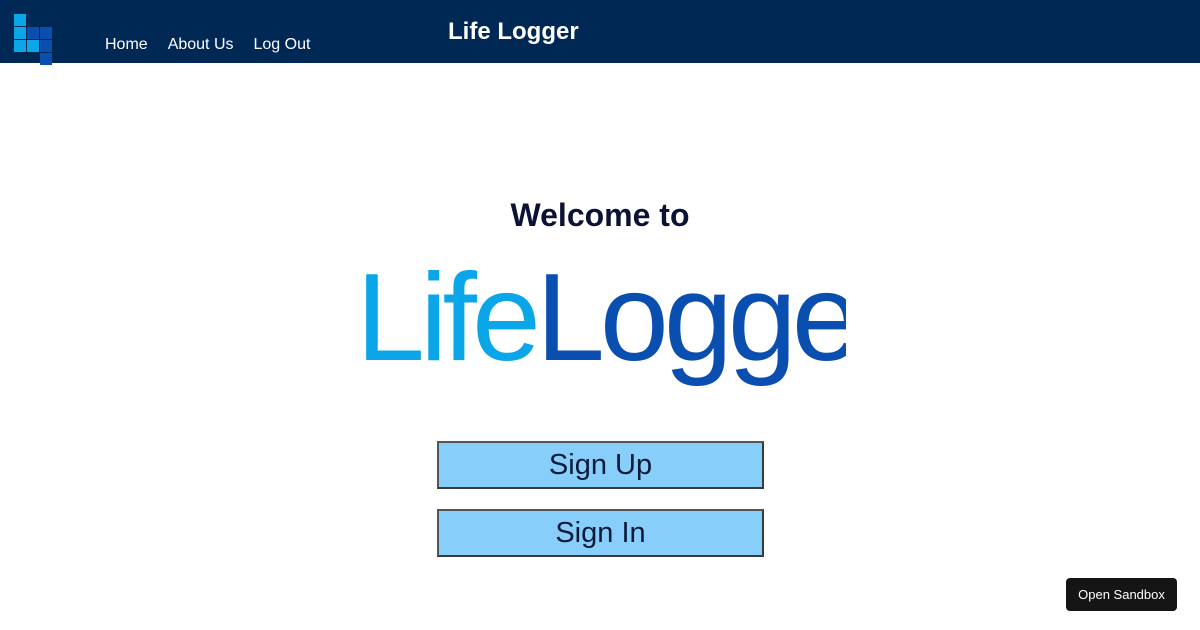 This screenshot has width=1200, height=630. What do you see at coordinates (126, 45) in the screenshot?
I see `nav-link-home: Home` at bounding box center [126, 45].